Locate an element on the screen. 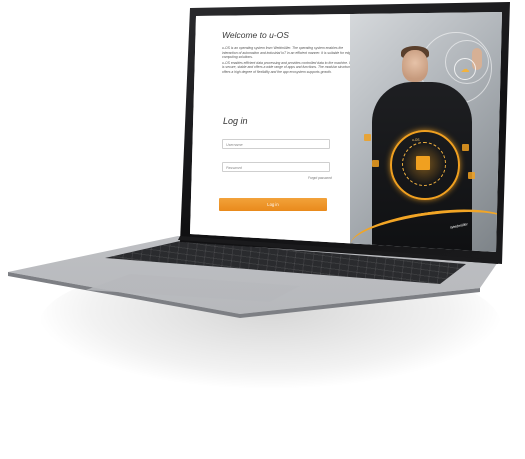 The width and height of the screenshot is (525, 459). login-button: Log in is located at coordinates (273, 204).